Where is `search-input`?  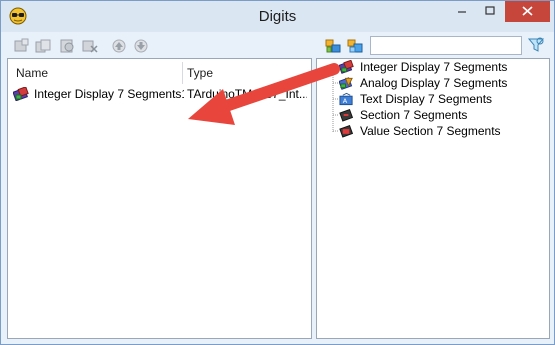 search-input is located at coordinates (446, 45).